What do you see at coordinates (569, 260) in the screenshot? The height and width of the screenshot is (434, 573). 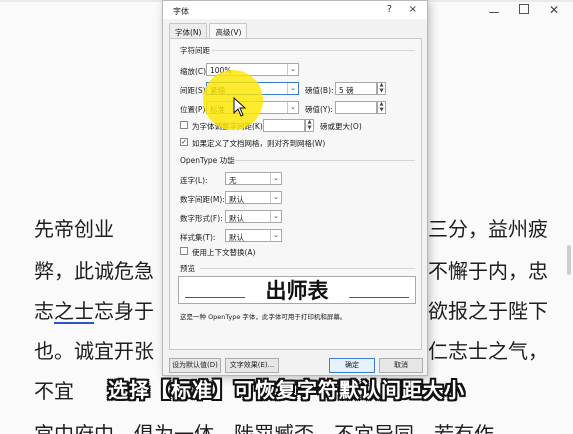 I see `scrollbar-thumb` at bounding box center [569, 260].